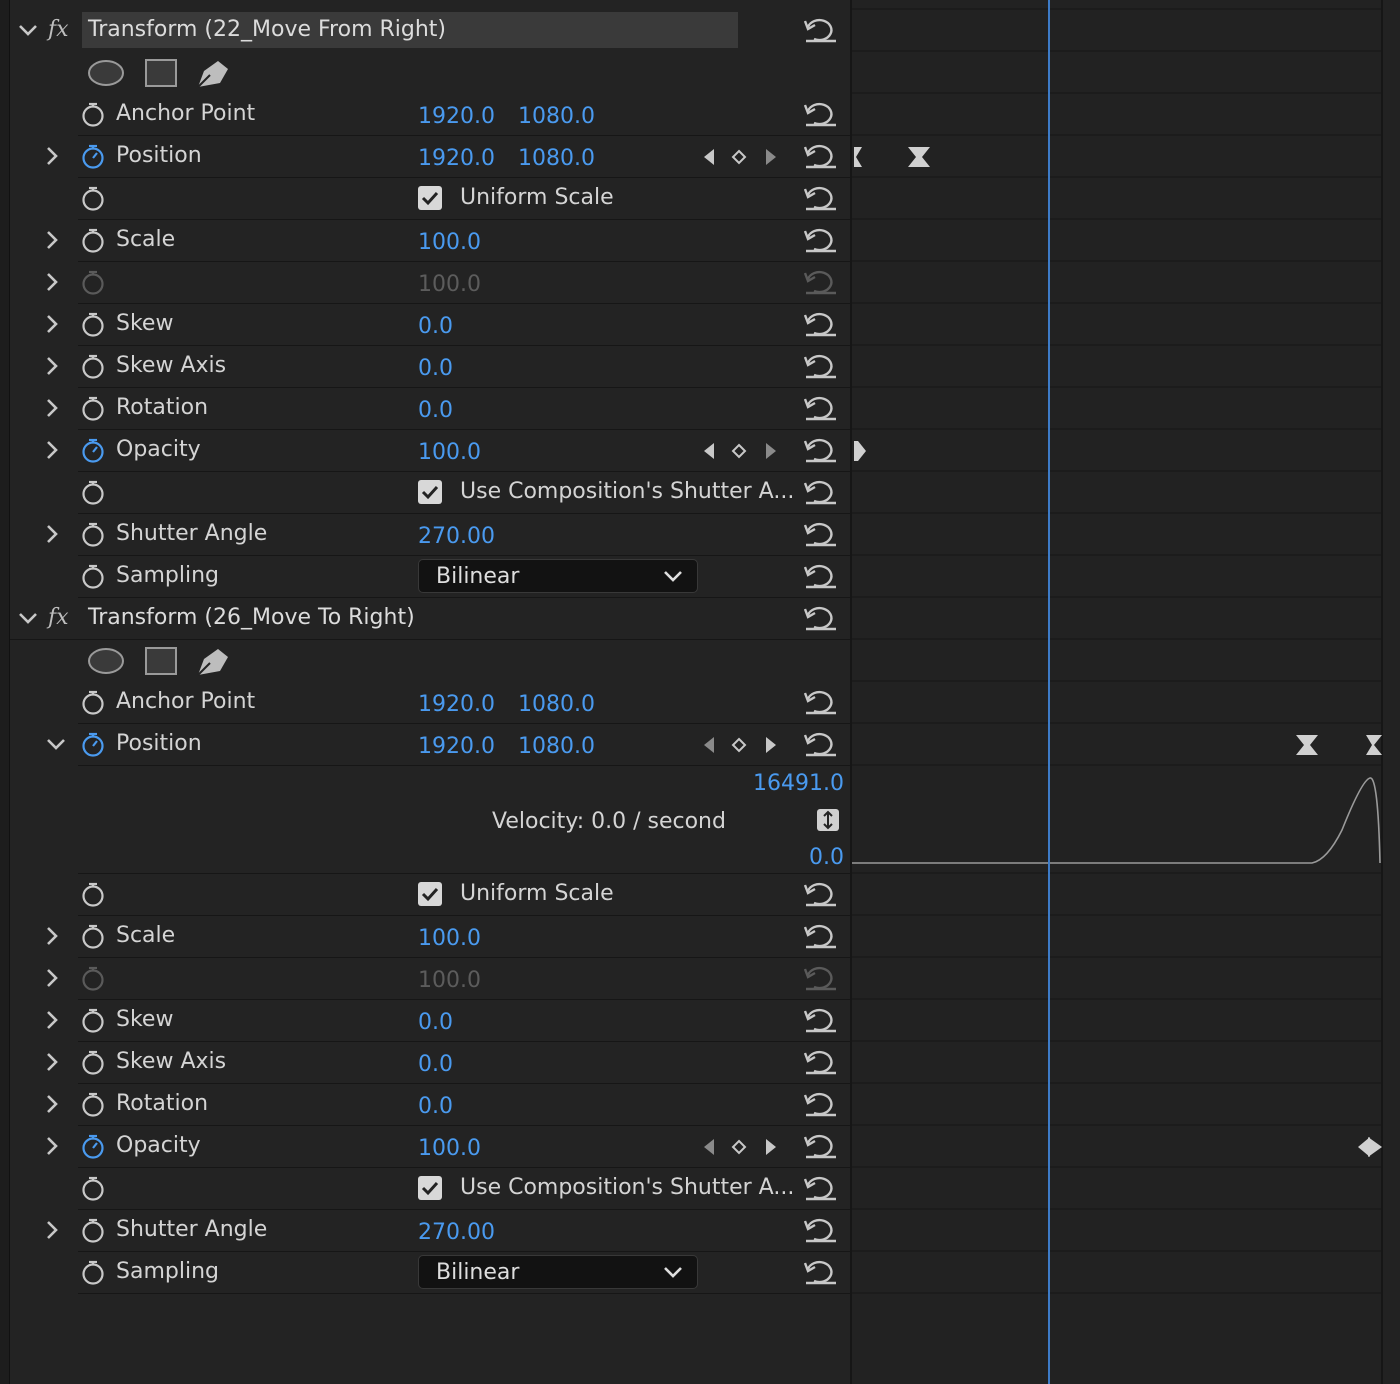 The height and width of the screenshot is (1384, 1400). I want to click on effect-header-2: fx Transform (26_Move To Right), so click(425, 618).